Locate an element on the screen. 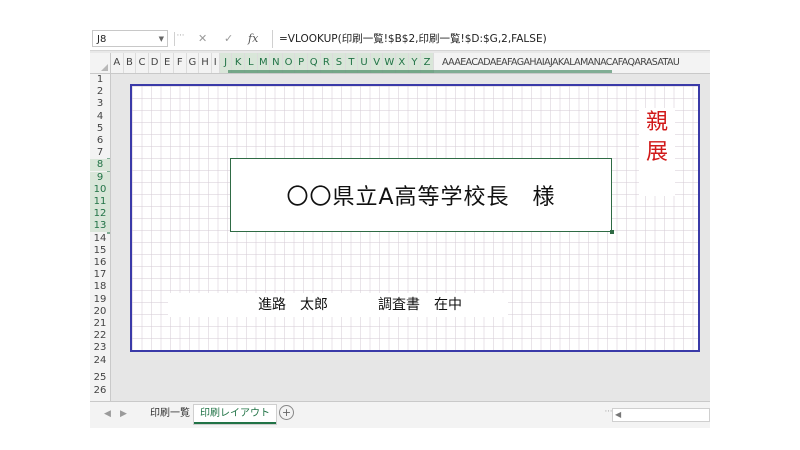 This screenshot has width=800, height=450. row-header-16: 16 is located at coordinates (100, 263).